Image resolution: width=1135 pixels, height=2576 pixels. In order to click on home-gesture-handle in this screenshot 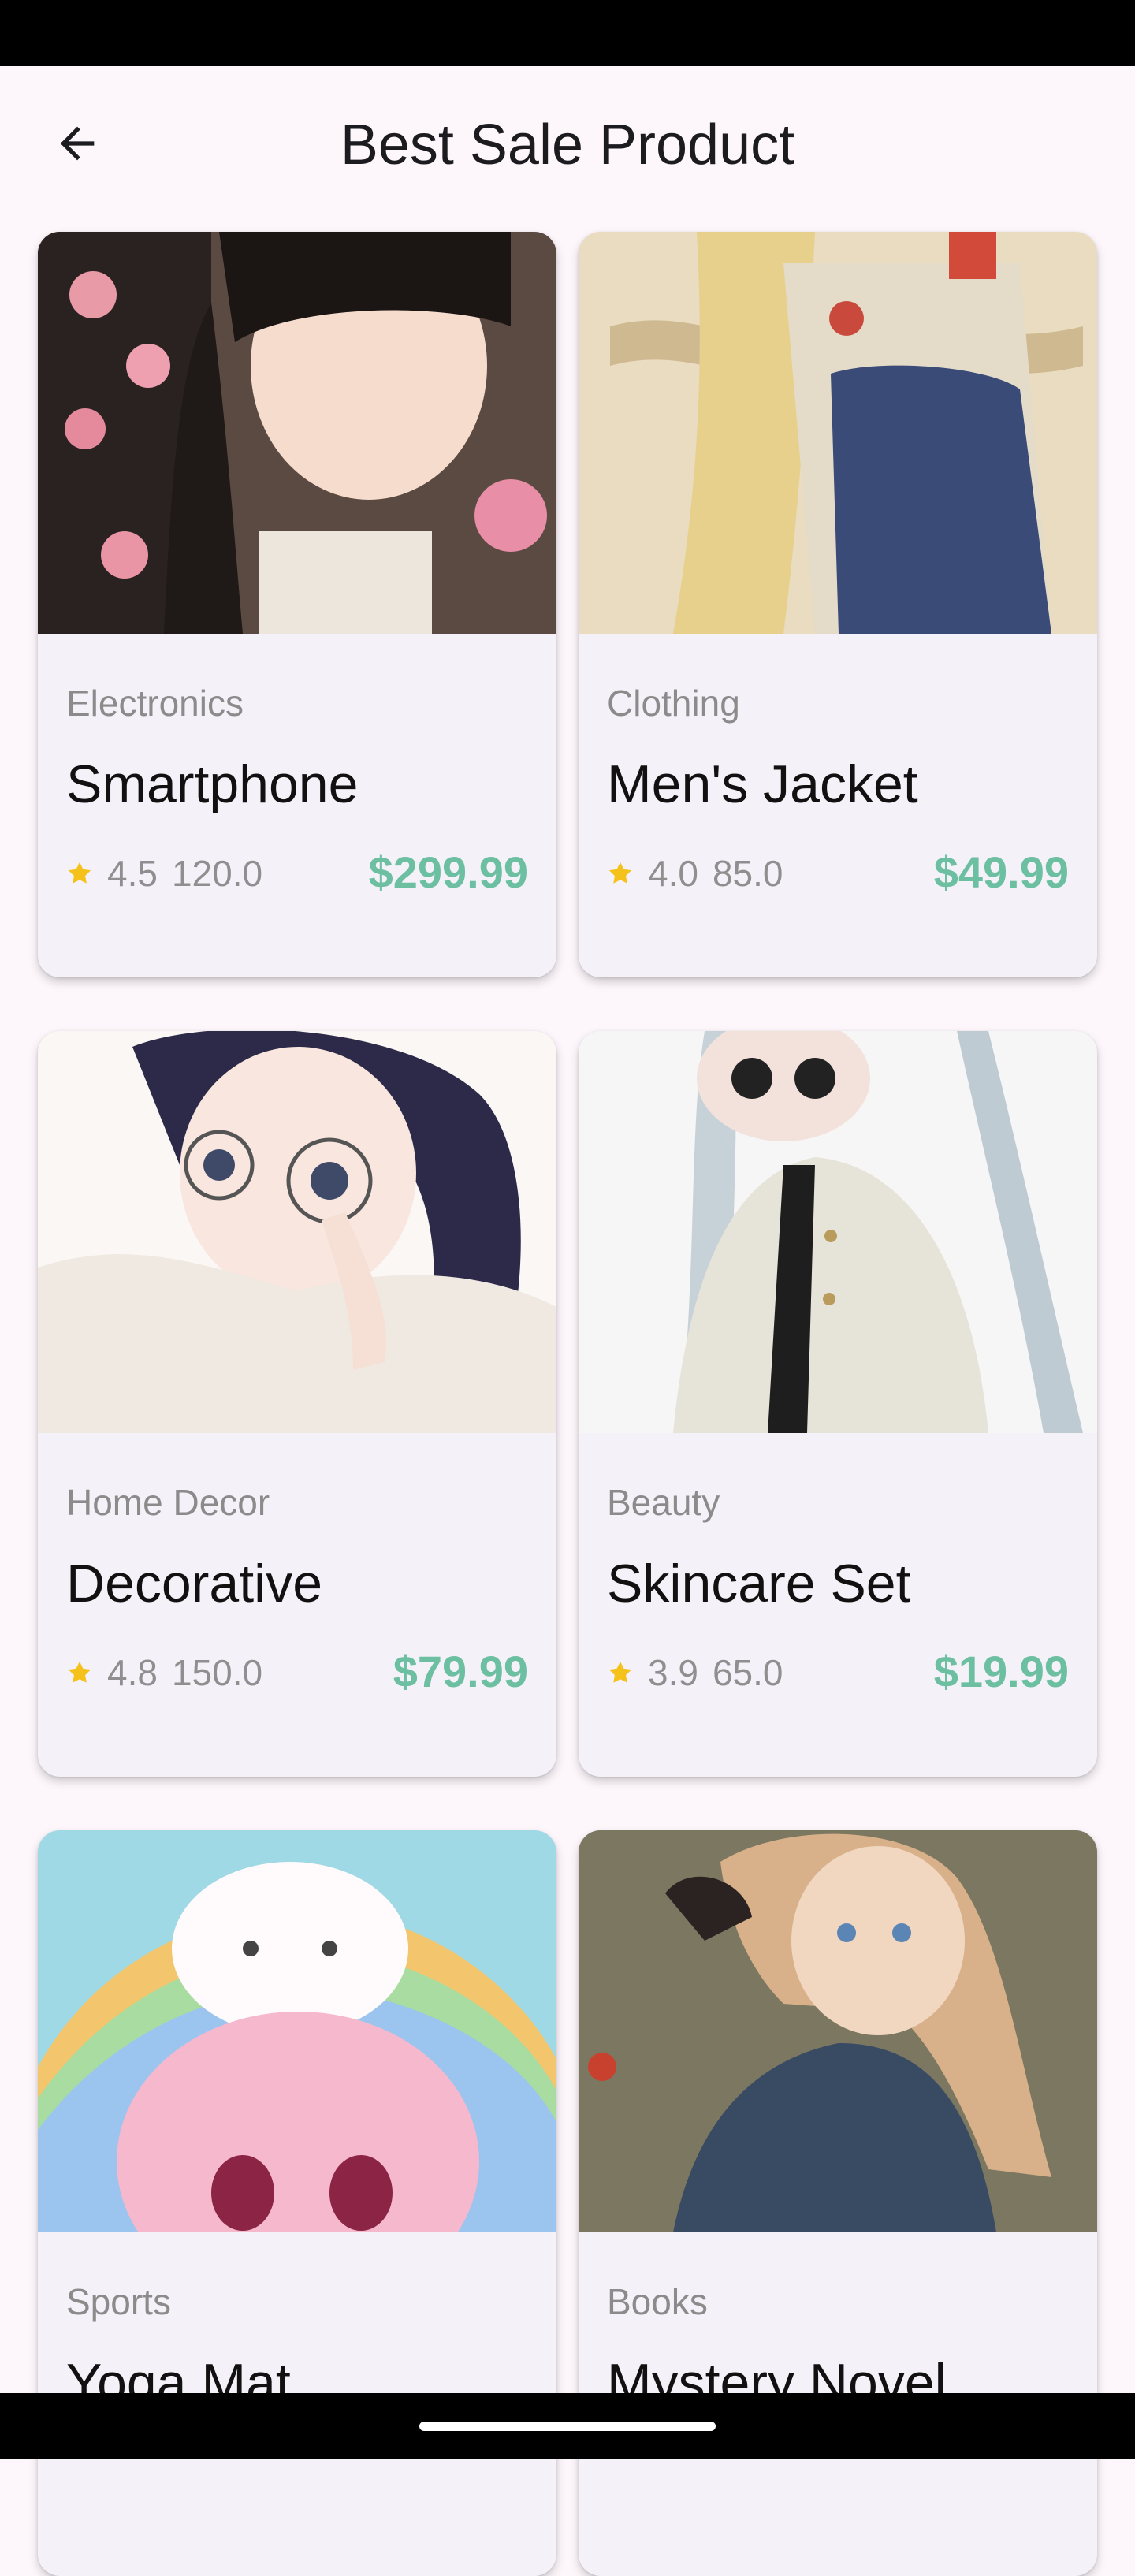, I will do `click(567, 2426)`.